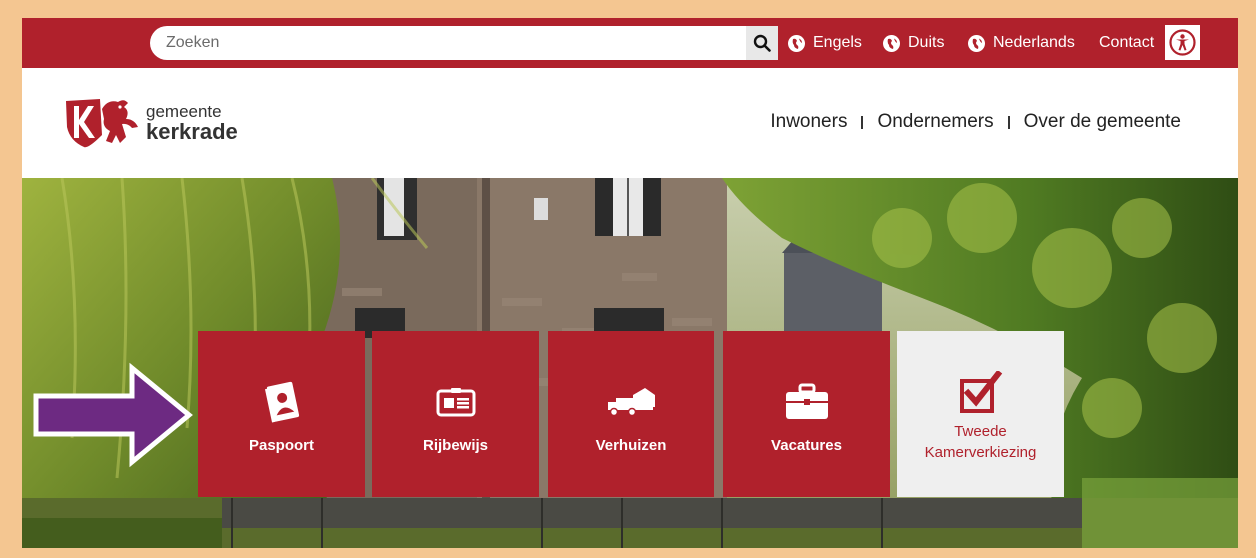 The height and width of the screenshot is (558, 1256). I want to click on logo-home-link: gemeente kerkrade, so click(151, 123).